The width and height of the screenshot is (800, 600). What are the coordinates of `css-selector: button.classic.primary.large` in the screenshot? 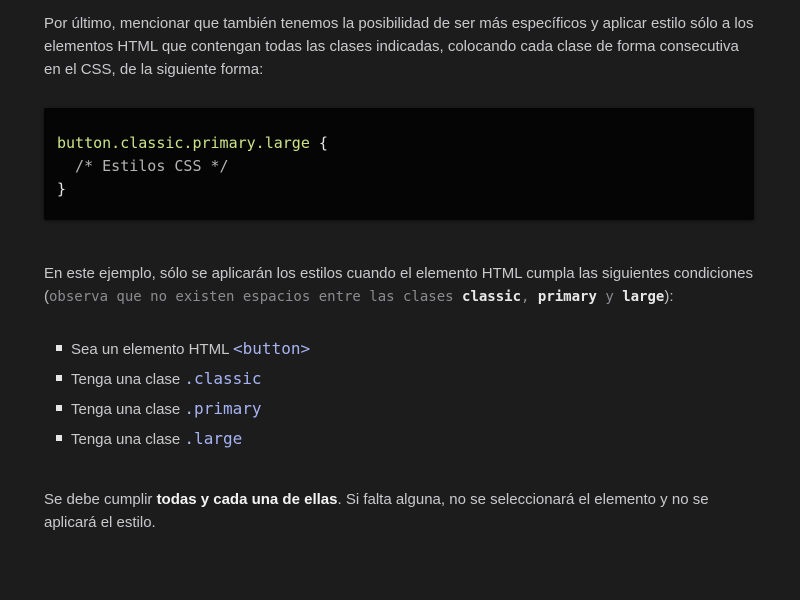 It's located at (183, 143).